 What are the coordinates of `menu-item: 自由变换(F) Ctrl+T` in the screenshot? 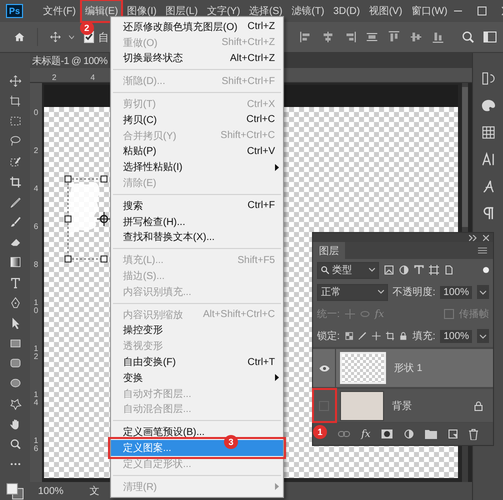 It's located at (197, 362).